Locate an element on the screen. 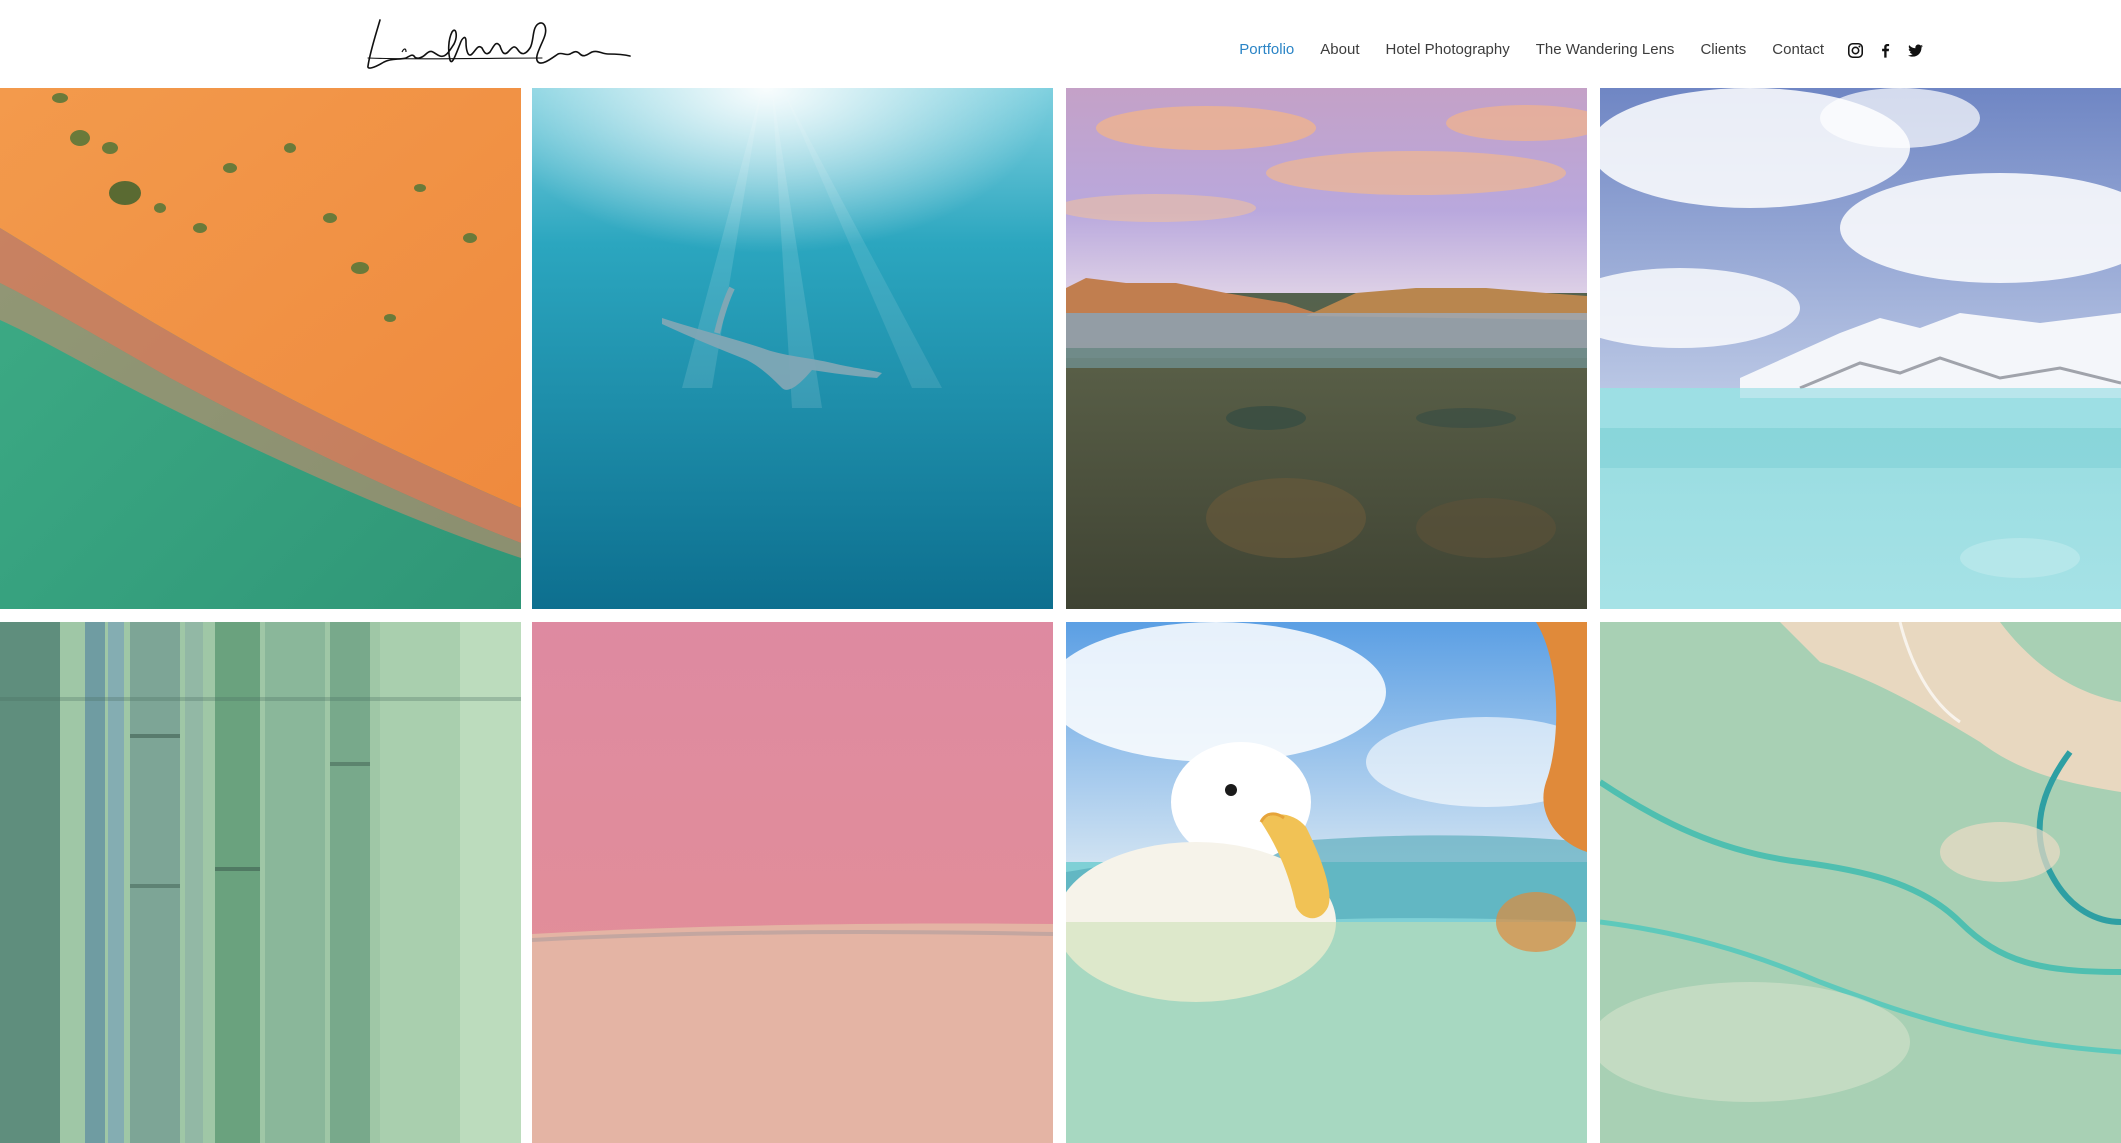  photo-underwater-swimmer is located at coordinates (792, 348).